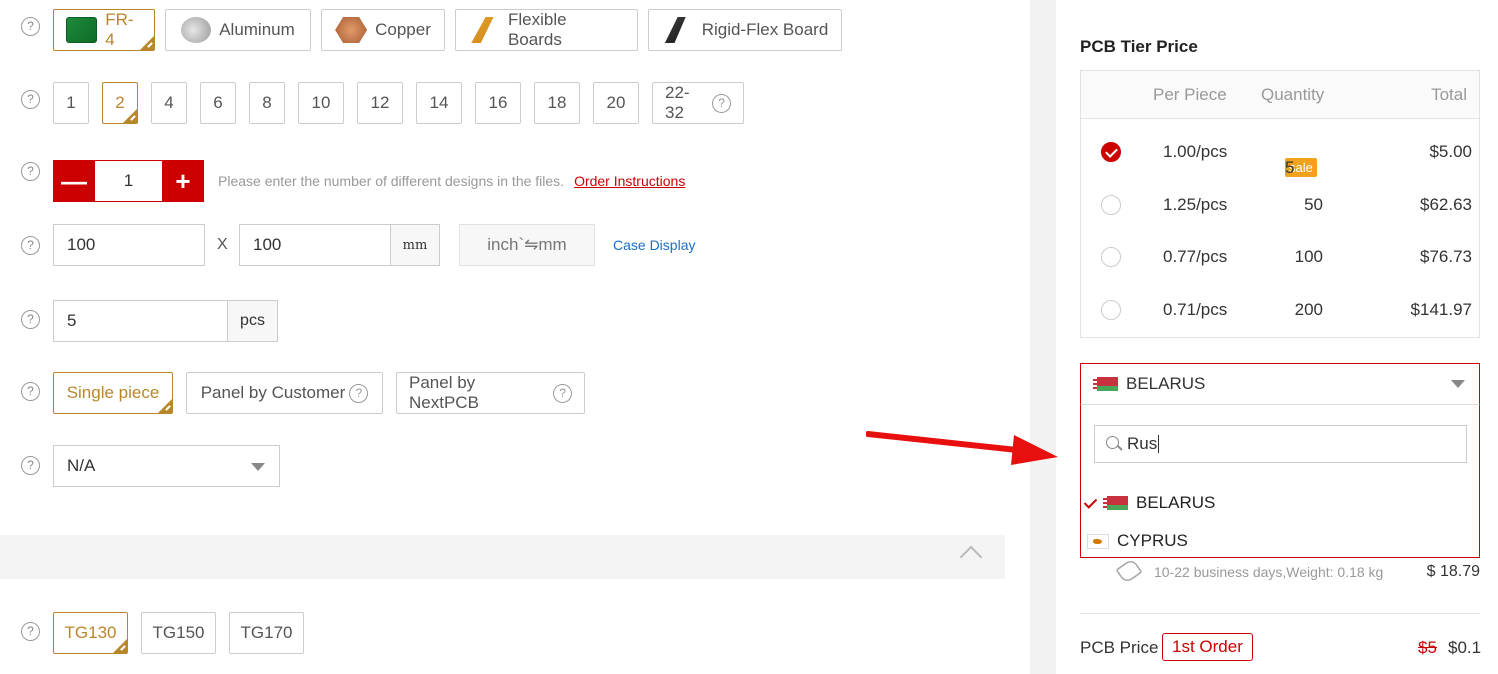 The height and width of the screenshot is (674, 1498). I want to click on material-flexible-button: Flexible Boards, so click(546, 30).